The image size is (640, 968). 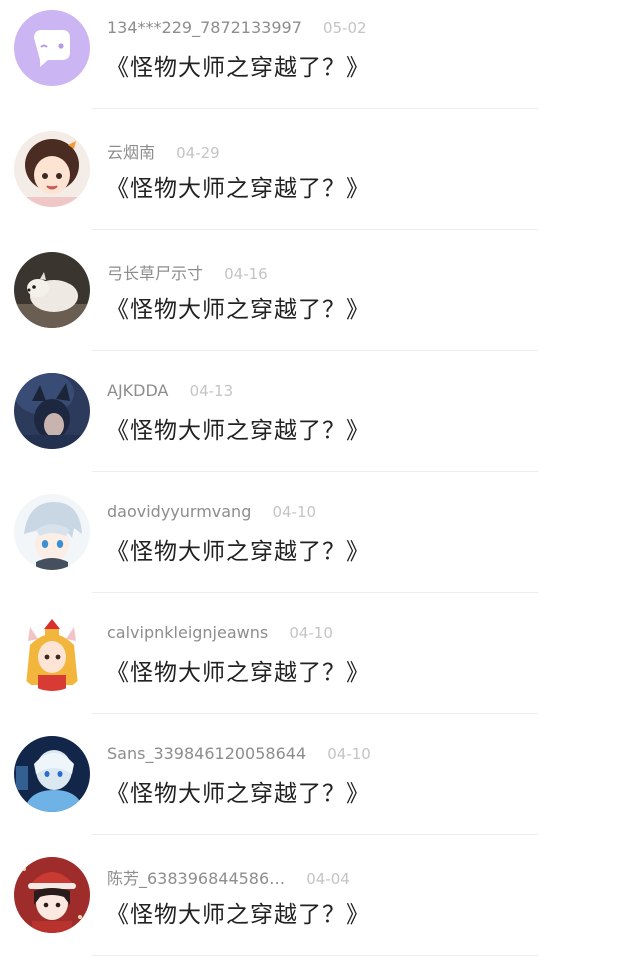 I want to click on user-name: 弓长草尸示寸, so click(x=155, y=273).